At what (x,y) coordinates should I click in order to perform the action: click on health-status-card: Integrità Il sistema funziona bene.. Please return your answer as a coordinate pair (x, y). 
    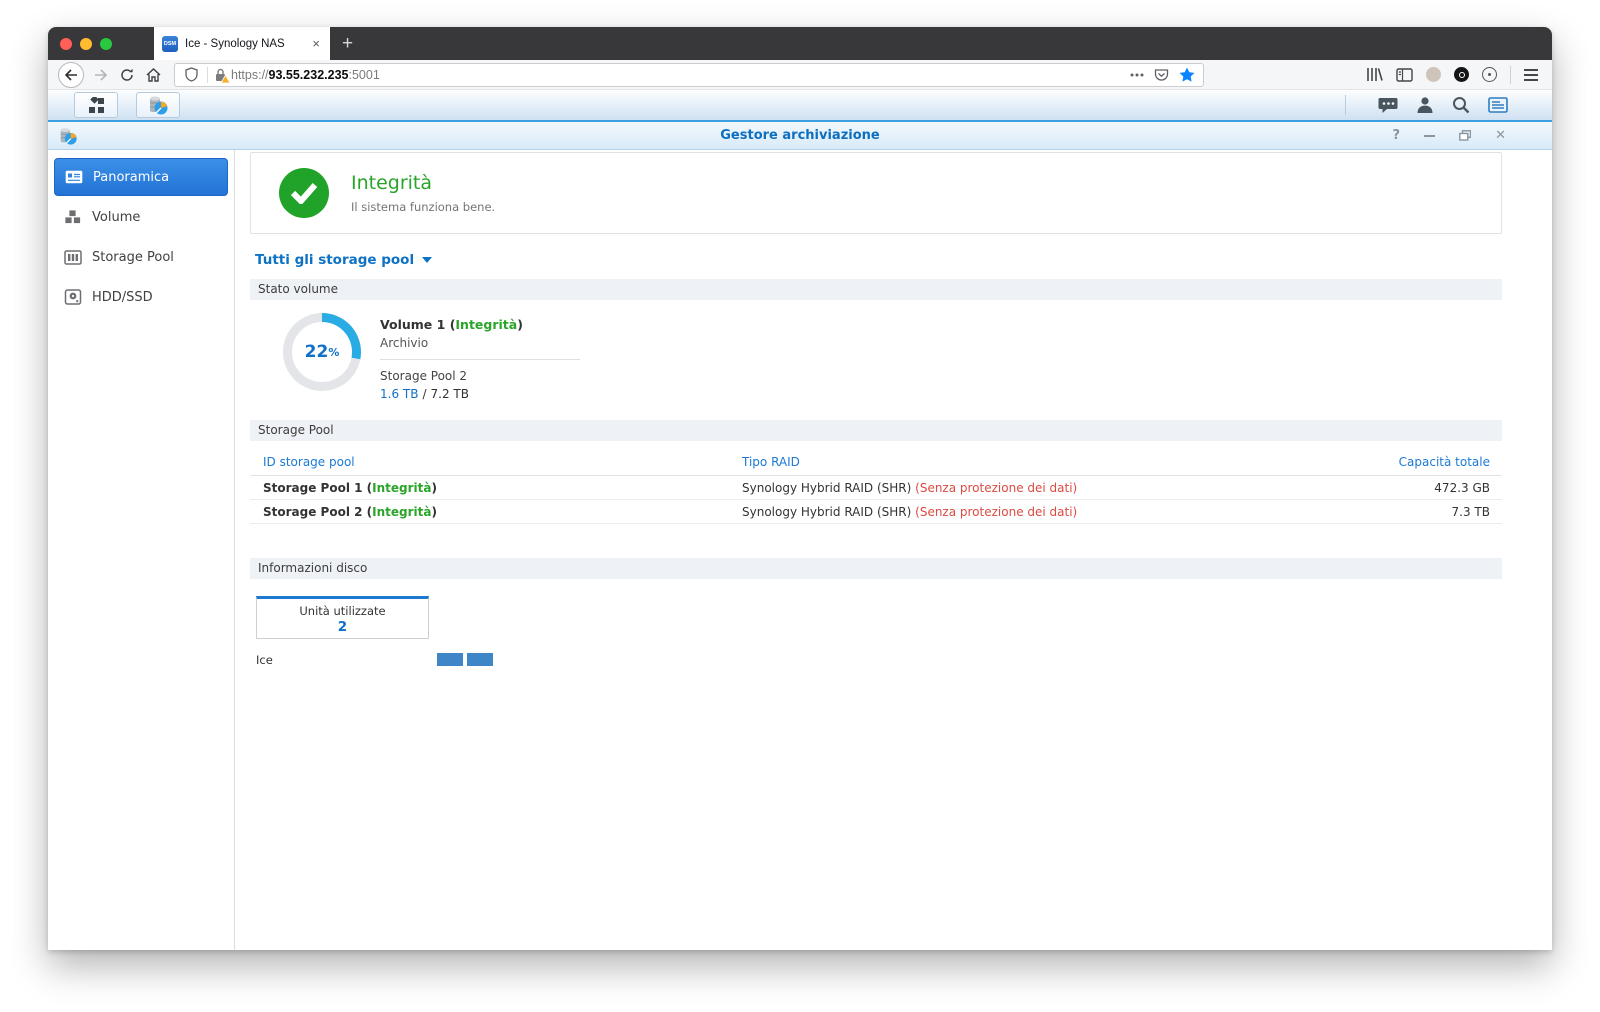
    Looking at the image, I should click on (876, 193).